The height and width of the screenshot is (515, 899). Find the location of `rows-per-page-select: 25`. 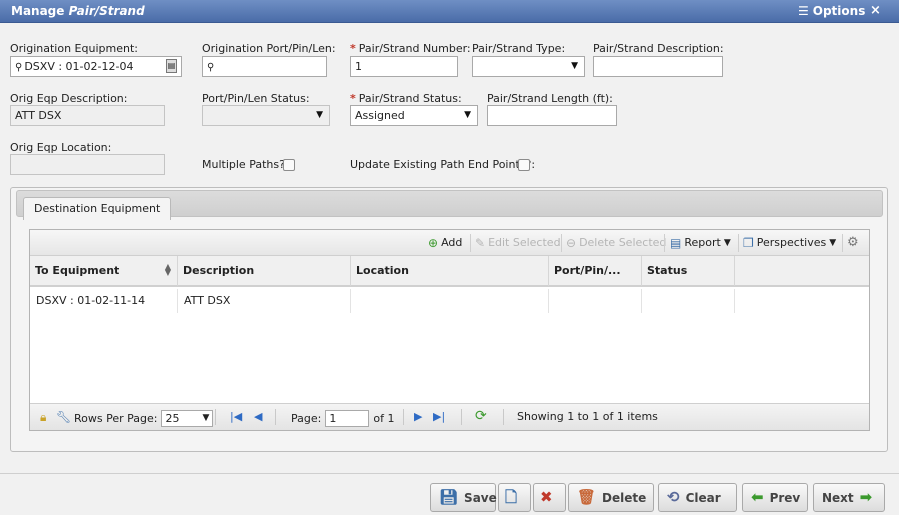

rows-per-page-select: 25 is located at coordinates (187, 418).